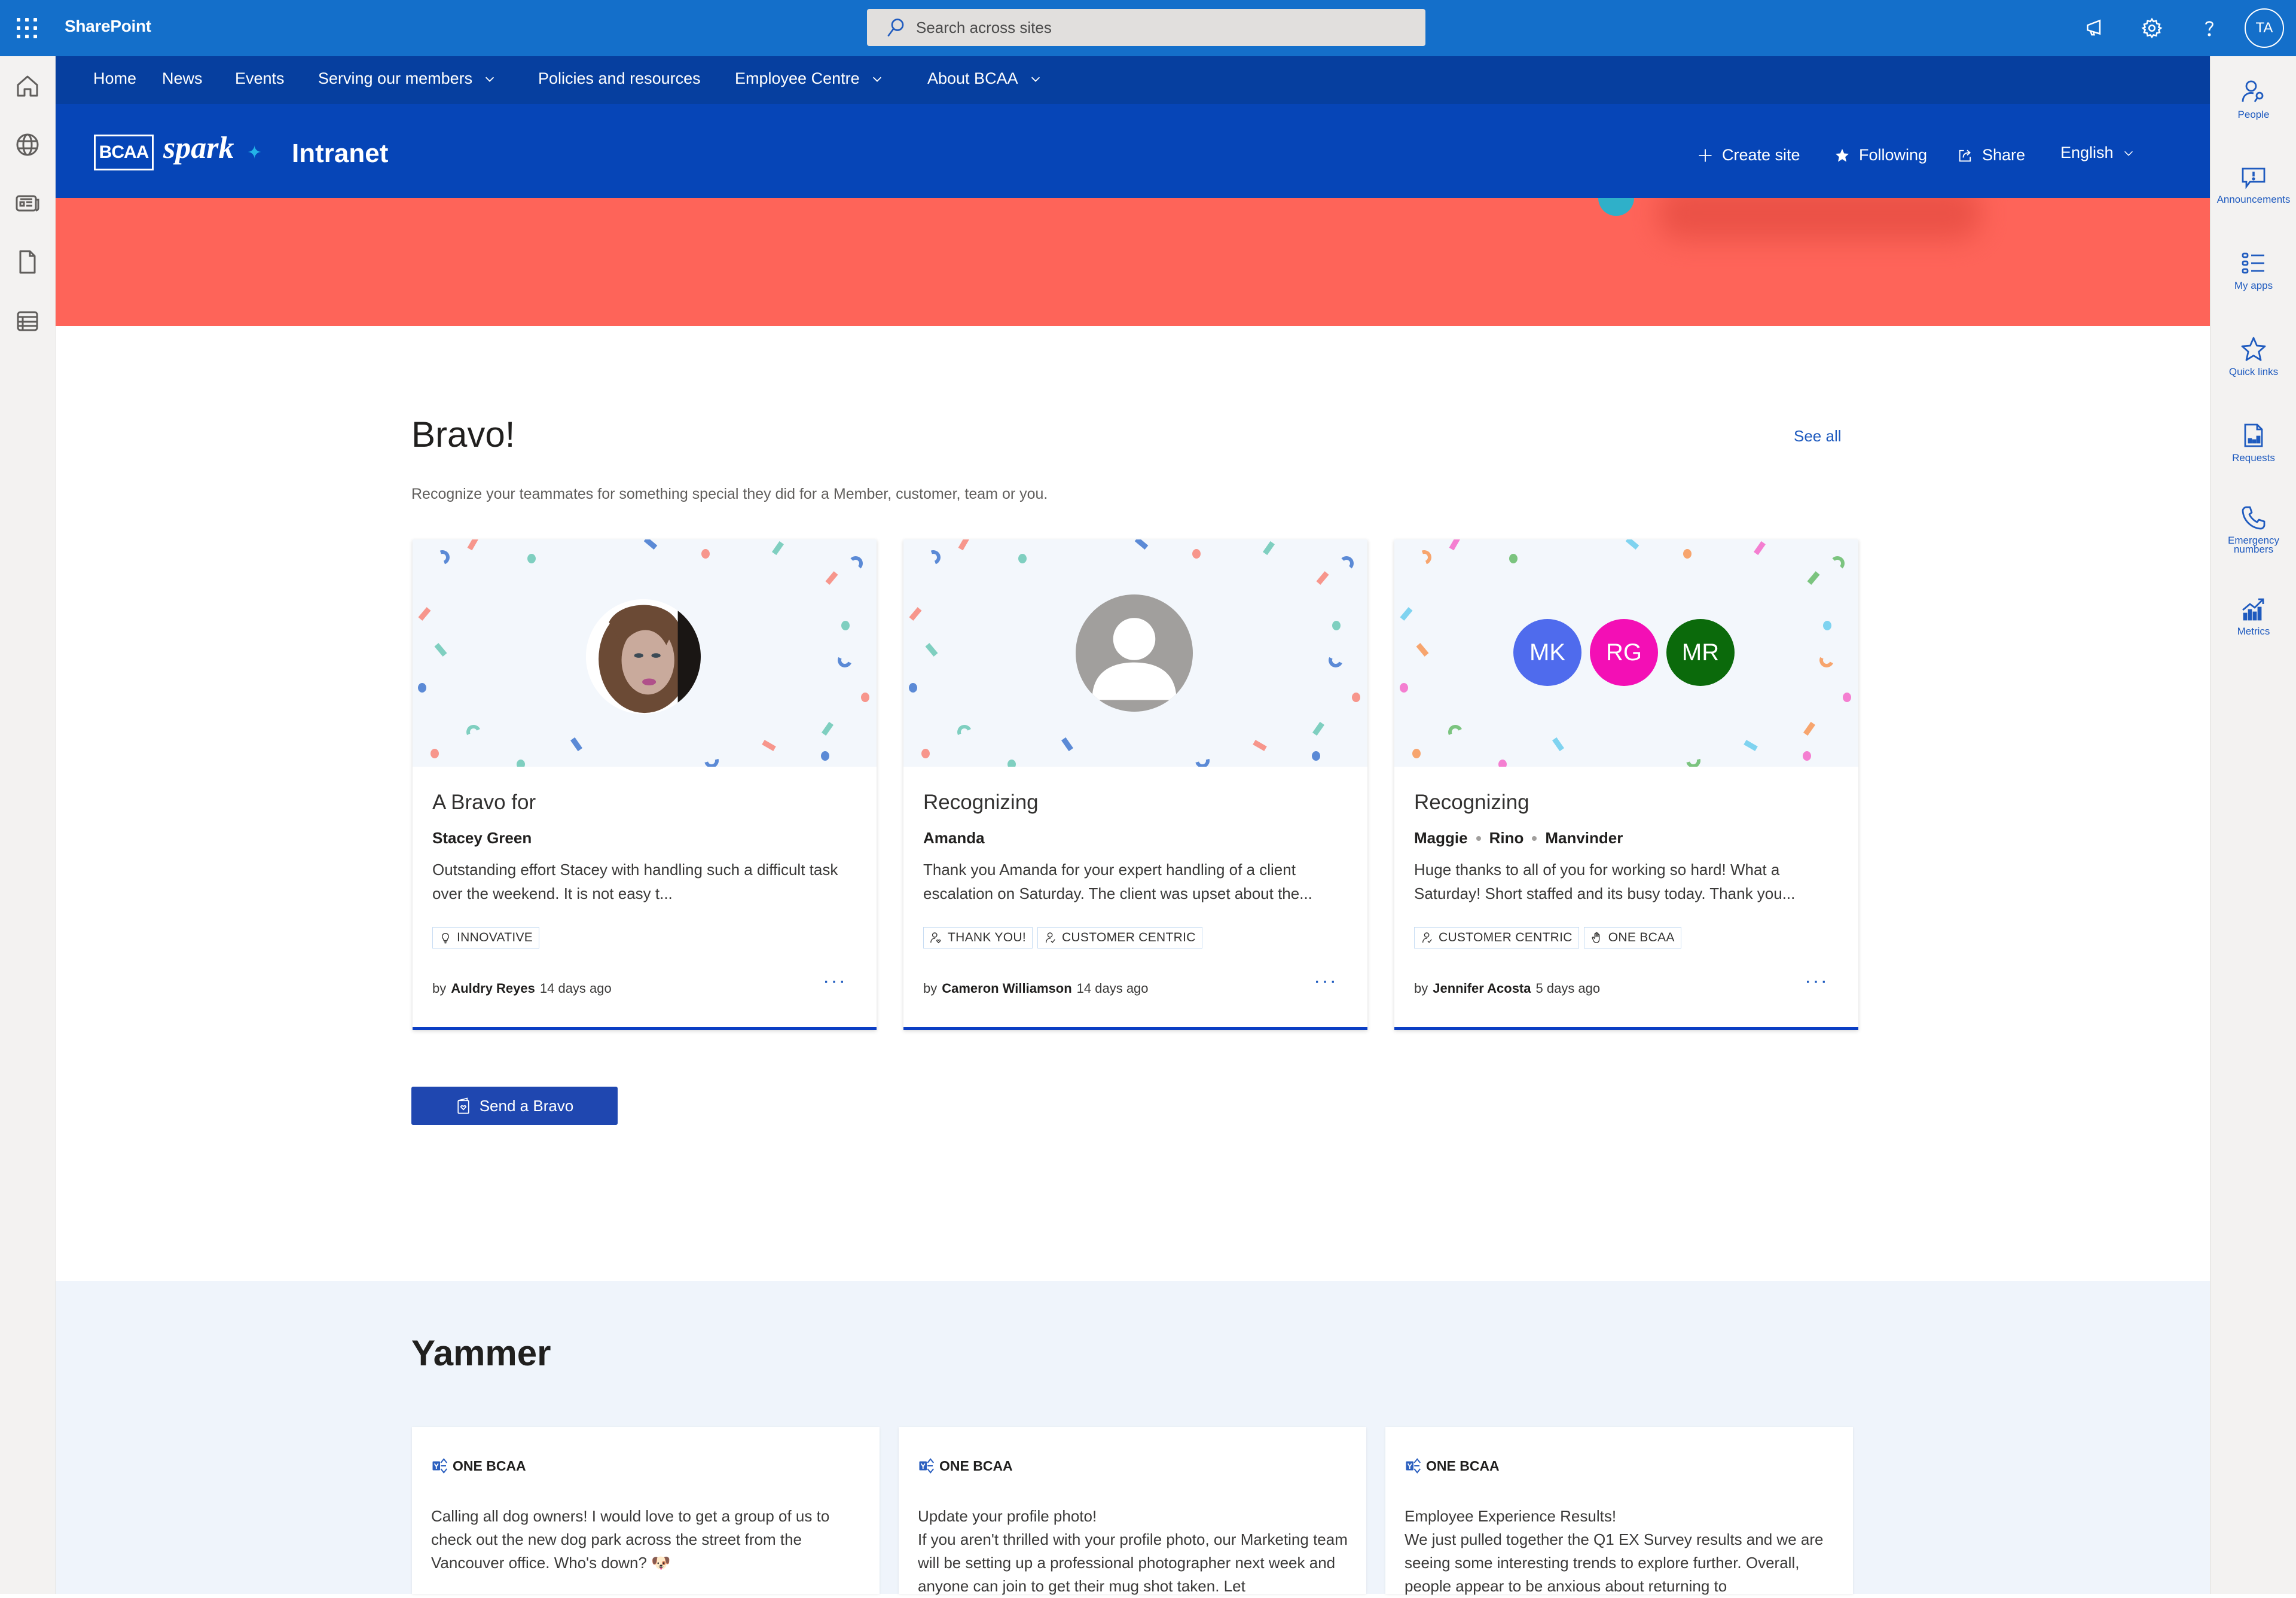 The image size is (2296, 1598). Describe the element at coordinates (2253, 615) in the screenshot. I see `rail-item-metrics: Metrics` at that location.